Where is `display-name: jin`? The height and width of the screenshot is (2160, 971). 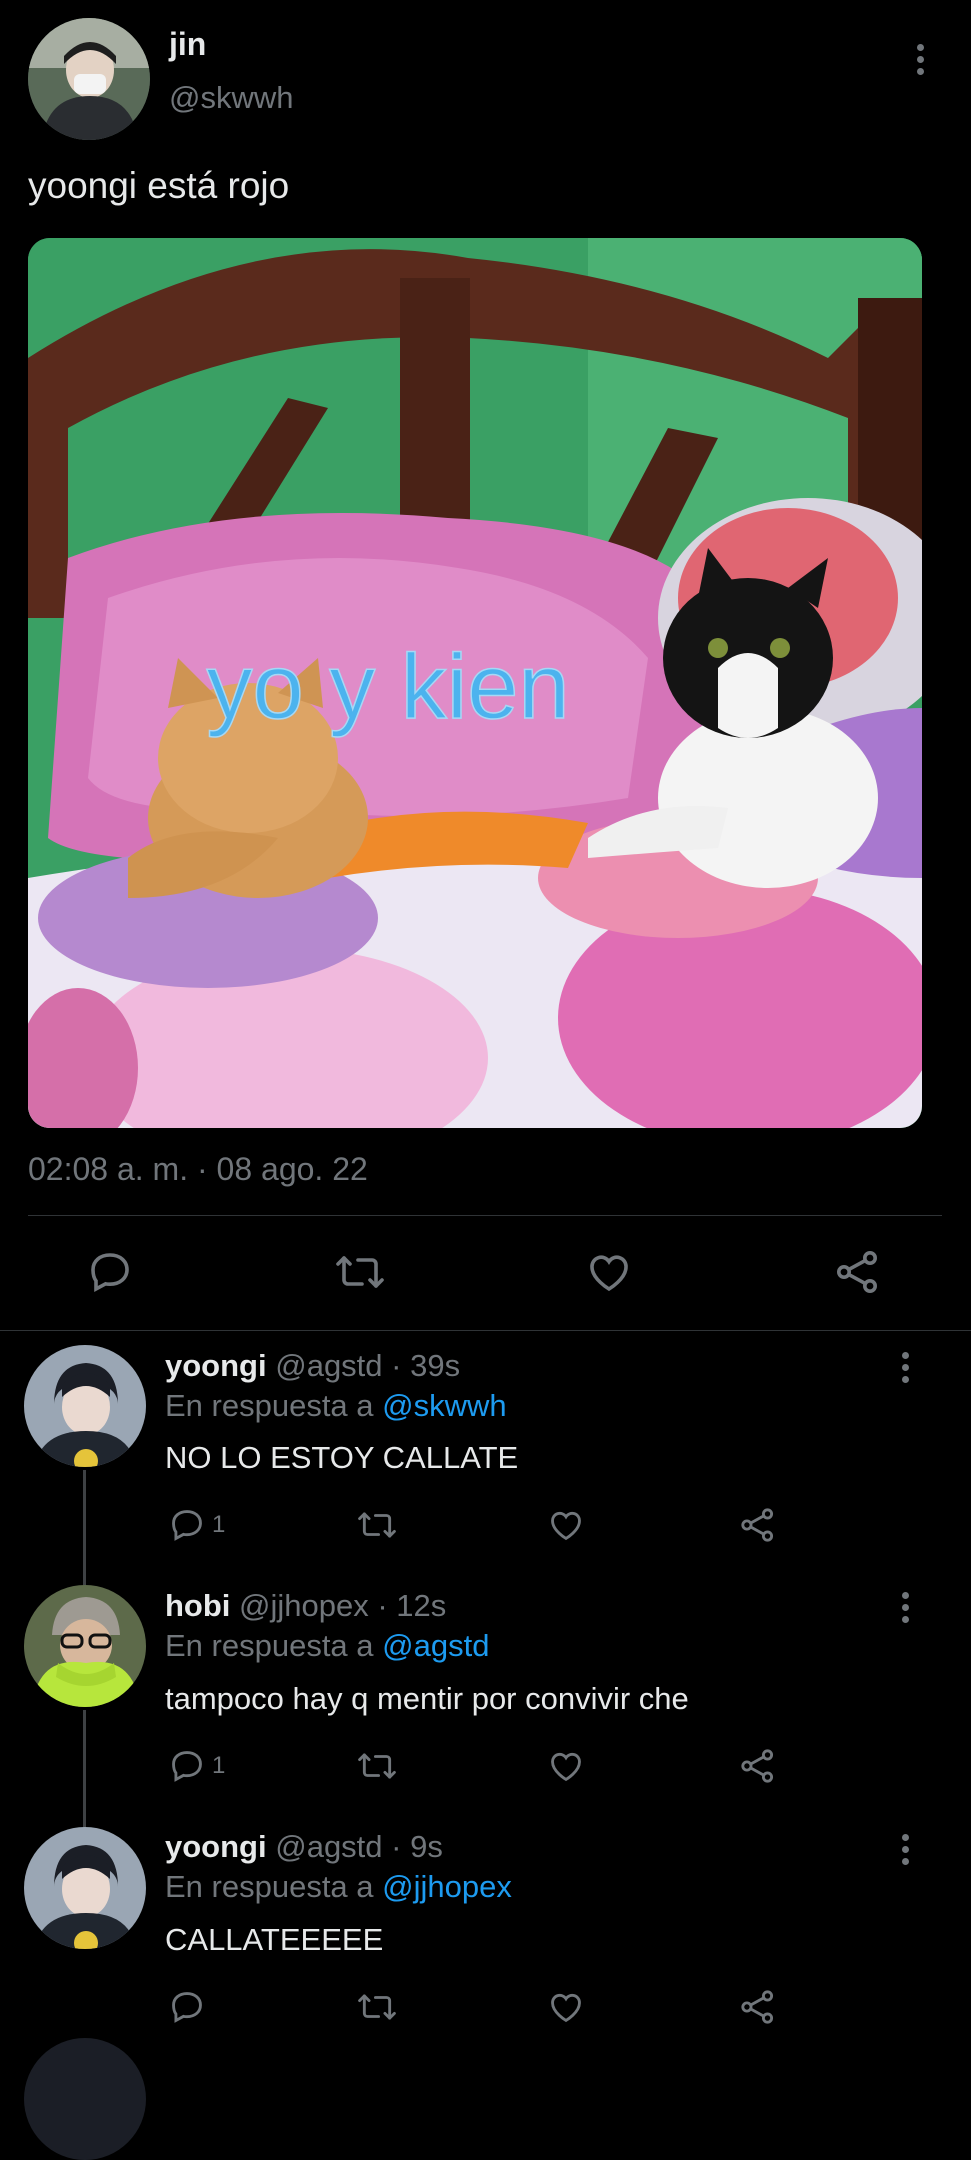 display-name: jin is located at coordinates (187, 44).